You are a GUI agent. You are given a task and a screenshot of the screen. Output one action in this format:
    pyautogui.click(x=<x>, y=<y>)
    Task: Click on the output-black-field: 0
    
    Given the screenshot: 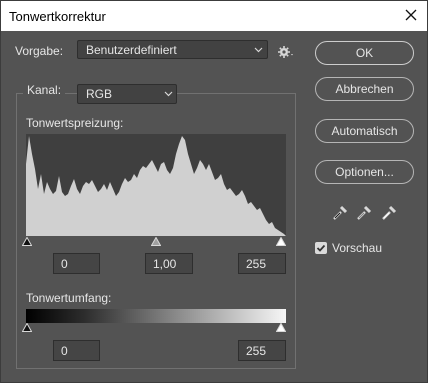 What is the action you would take?
    pyautogui.click(x=76, y=350)
    